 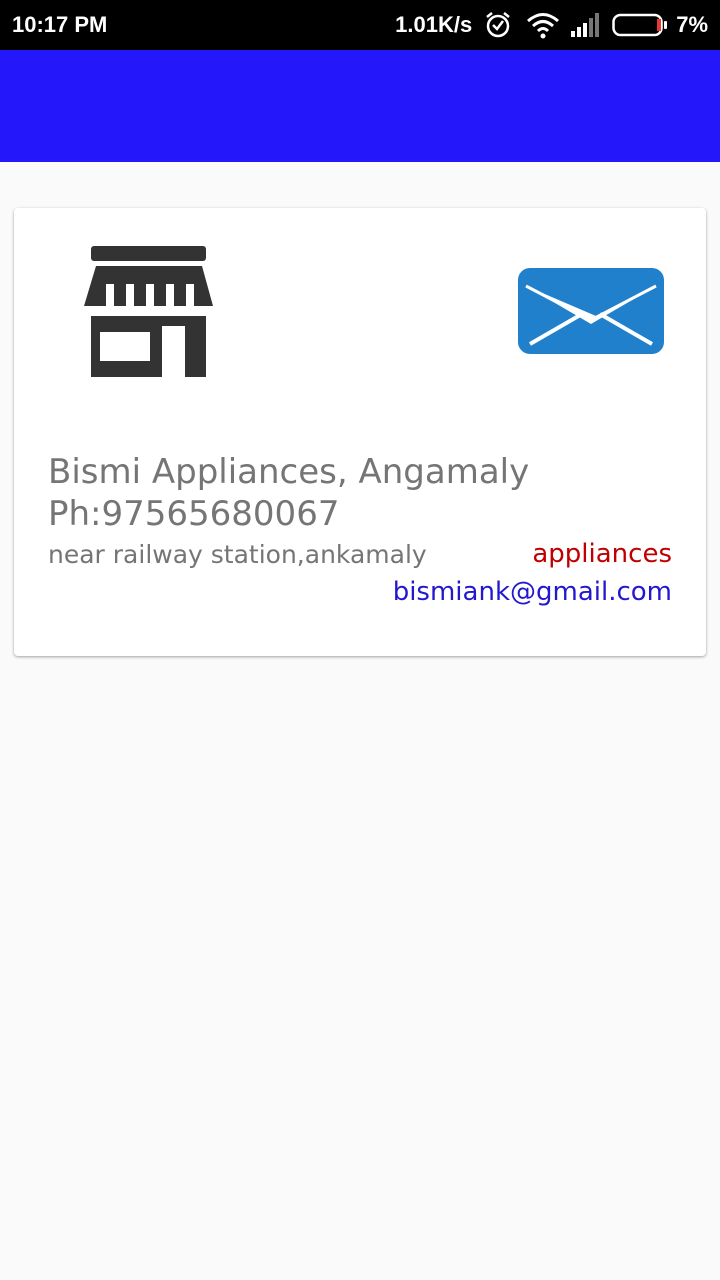 What do you see at coordinates (60, 24) in the screenshot?
I see `status-time: 10:17 PM` at bounding box center [60, 24].